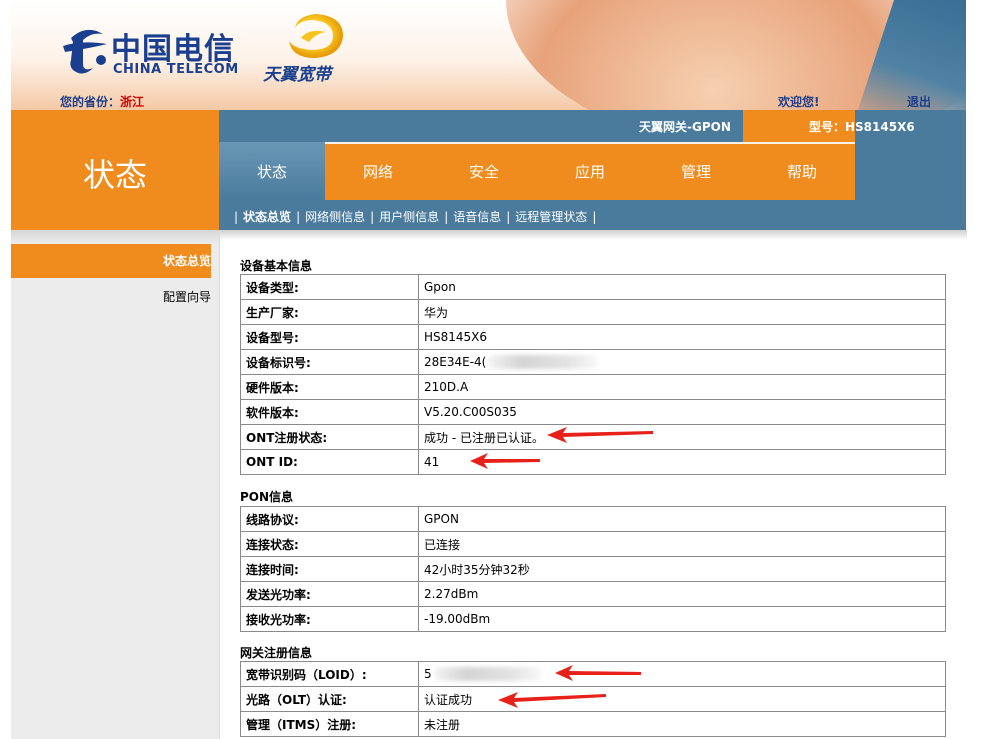  What do you see at coordinates (267, 217) in the screenshot?
I see `subnav-status-overview: 状态总览` at bounding box center [267, 217].